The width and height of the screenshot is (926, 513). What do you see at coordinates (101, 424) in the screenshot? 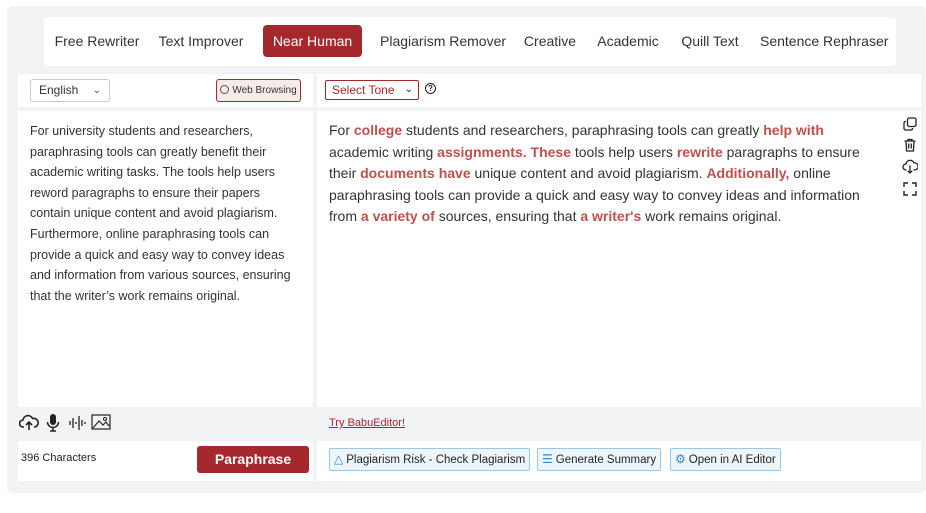
I see `image-icon` at bounding box center [101, 424].